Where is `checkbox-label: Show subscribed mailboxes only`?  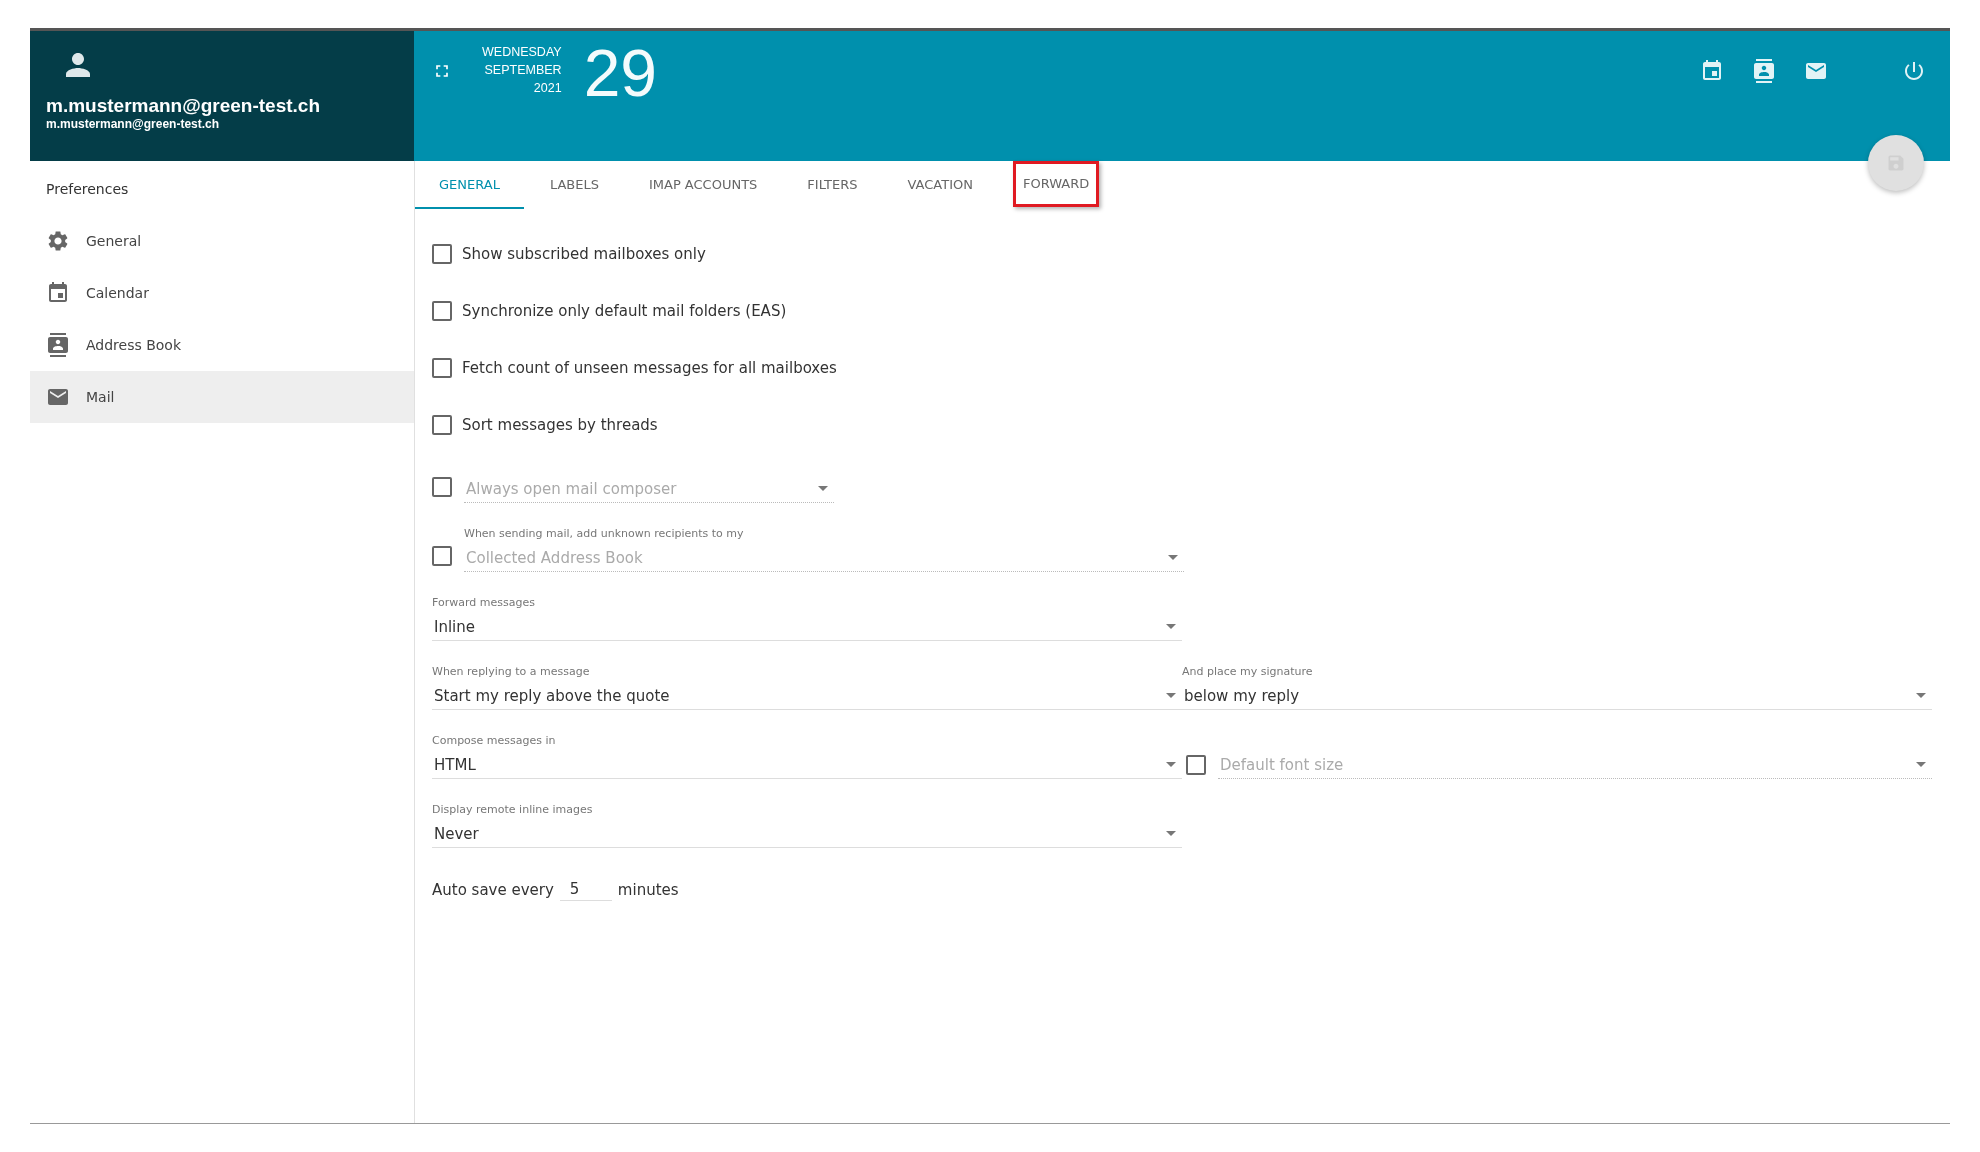 checkbox-label: Show subscribed mailboxes only is located at coordinates (584, 253).